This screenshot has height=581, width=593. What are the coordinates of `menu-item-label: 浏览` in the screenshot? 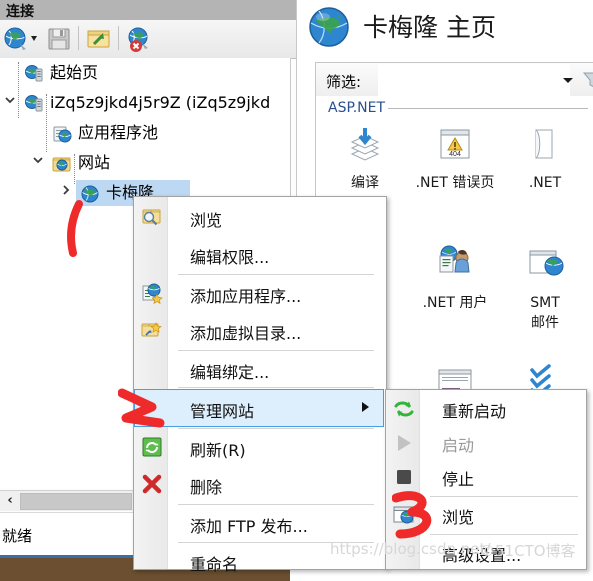 It's located at (206, 220).